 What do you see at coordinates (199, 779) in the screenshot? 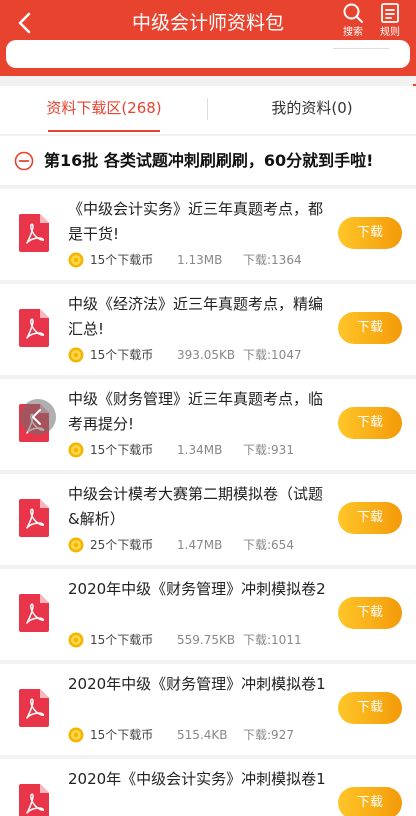
I see `item-title: 2020年《中级会计实务》冲刺模拟卷1` at bounding box center [199, 779].